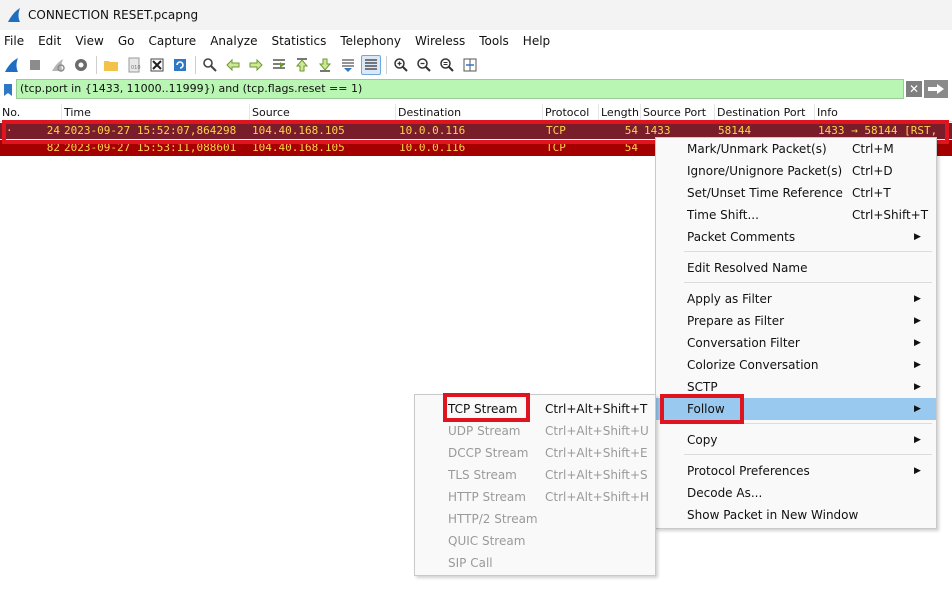 The height and width of the screenshot is (609, 952). What do you see at coordinates (873, 149) in the screenshot?
I see `menu-item-shortcut: Ctrl+M` at bounding box center [873, 149].